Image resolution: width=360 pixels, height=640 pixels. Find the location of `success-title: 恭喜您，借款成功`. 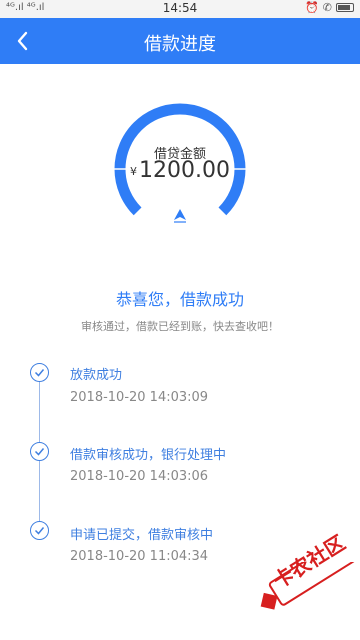

success-title: 恭喜您，借款成功 is located at coordinates (179, 299).